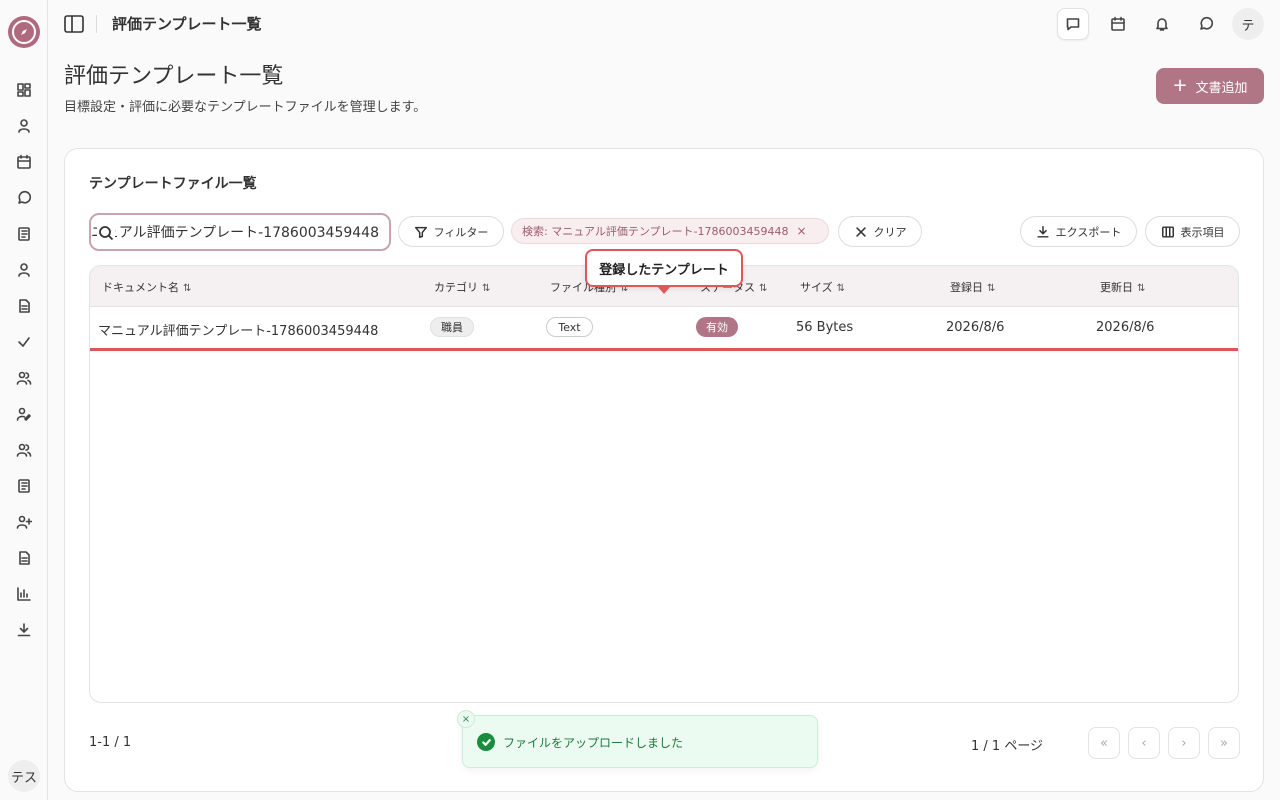  Describe the element at coordinates (1104, 743) in the screenshot. I see `first-page-button: «` at that location.